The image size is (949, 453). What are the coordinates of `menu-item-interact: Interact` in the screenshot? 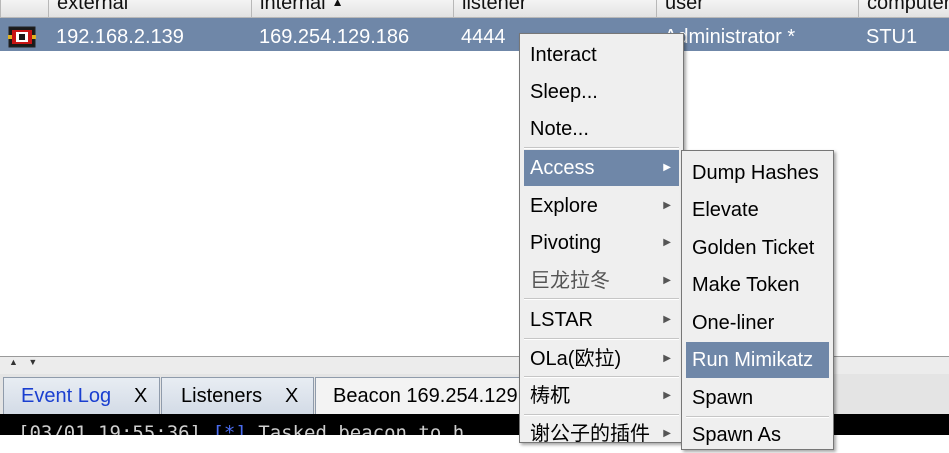 It's located at (601, 55).